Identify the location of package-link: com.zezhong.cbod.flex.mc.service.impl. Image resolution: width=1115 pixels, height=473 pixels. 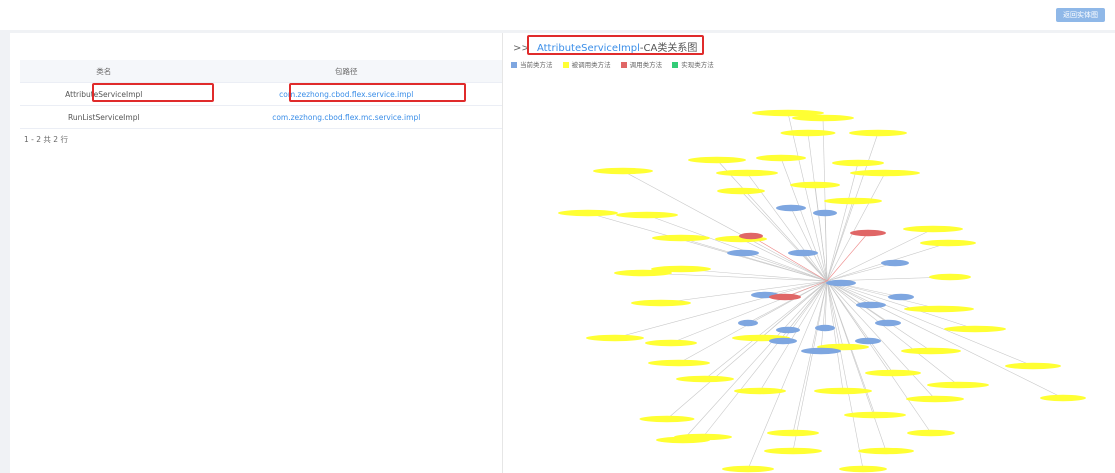
(346, 117).